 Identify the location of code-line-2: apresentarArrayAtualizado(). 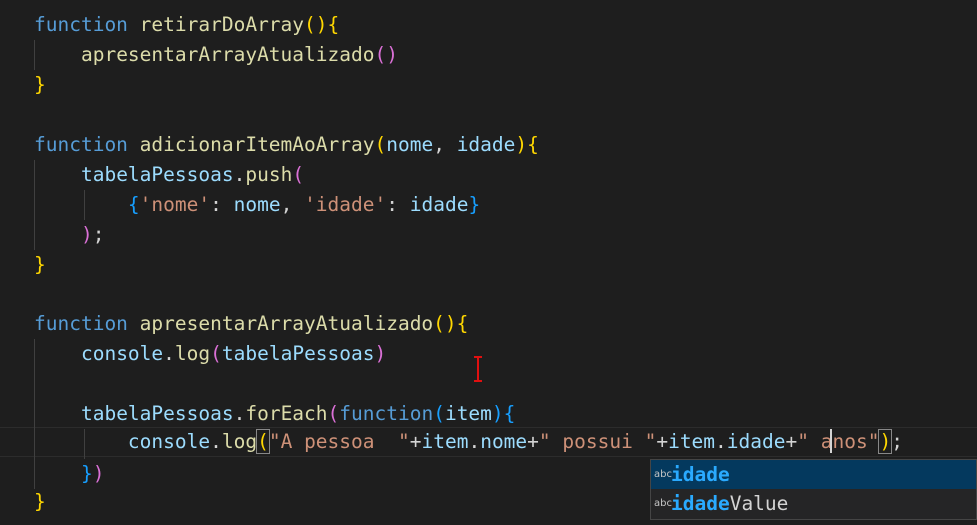
(216, 55).